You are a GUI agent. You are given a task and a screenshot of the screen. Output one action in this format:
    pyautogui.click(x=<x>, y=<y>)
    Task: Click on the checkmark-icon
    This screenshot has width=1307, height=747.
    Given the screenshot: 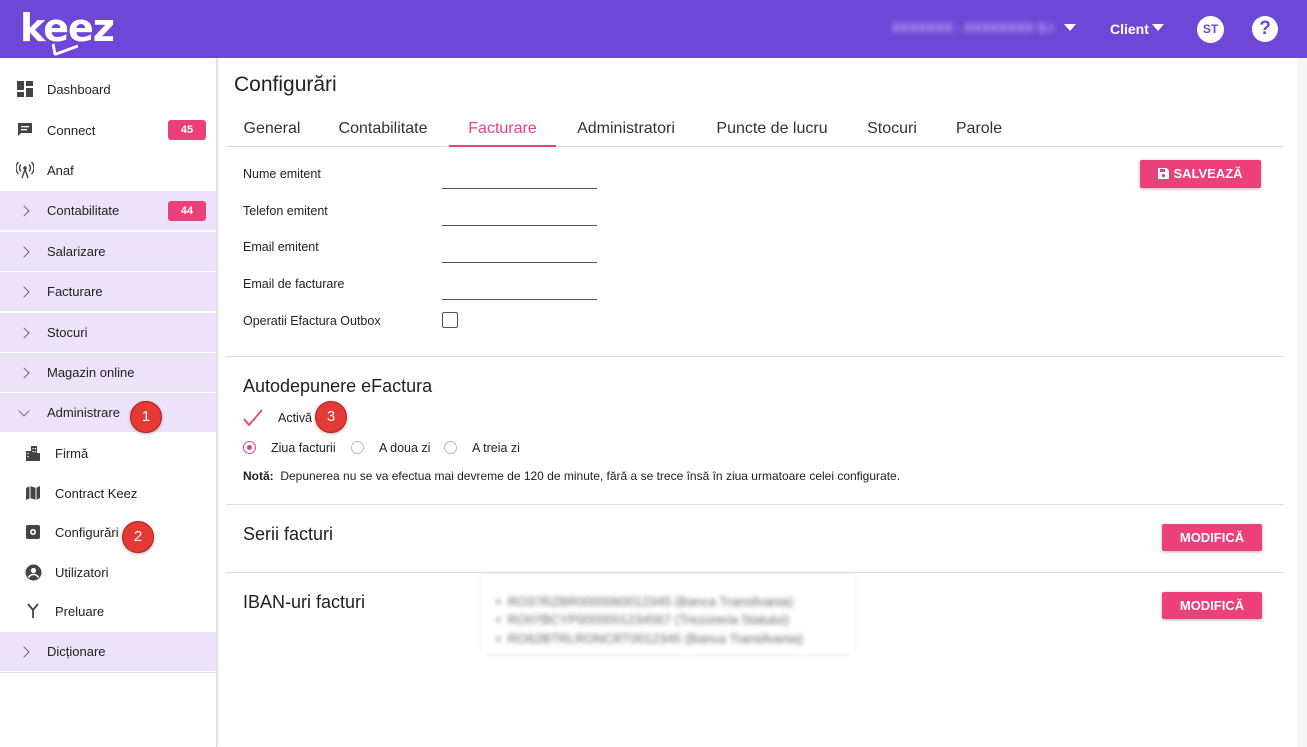 What is the action you would take?
    pyautogui.click(x=253, y=418)
    